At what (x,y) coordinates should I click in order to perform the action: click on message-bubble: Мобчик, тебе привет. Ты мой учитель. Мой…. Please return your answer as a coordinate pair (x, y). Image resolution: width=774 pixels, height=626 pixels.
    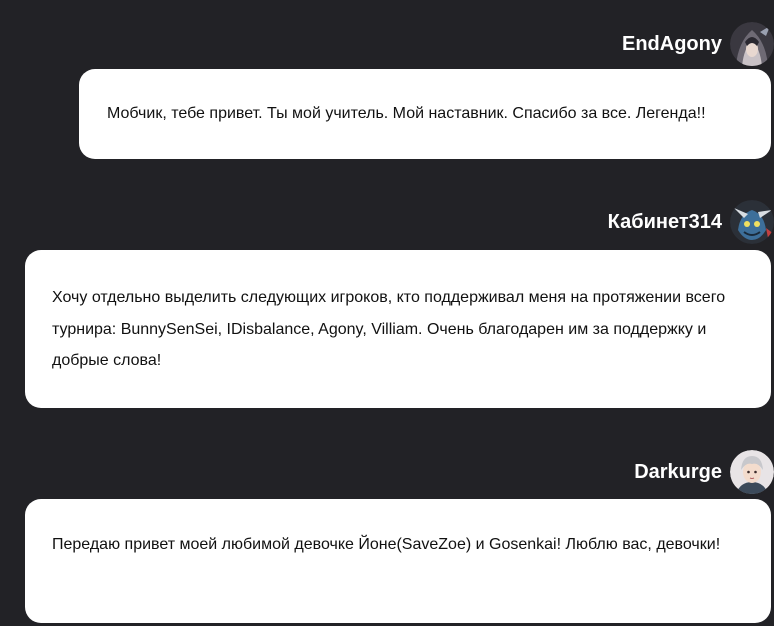
    Looking at the image, I should click on (425, 114).